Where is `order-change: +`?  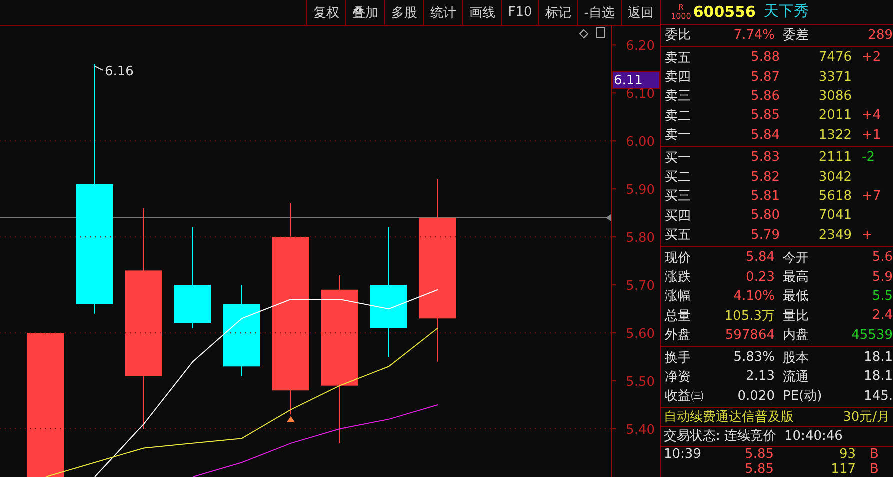
order-change: + is located at coordinates (867, 235).